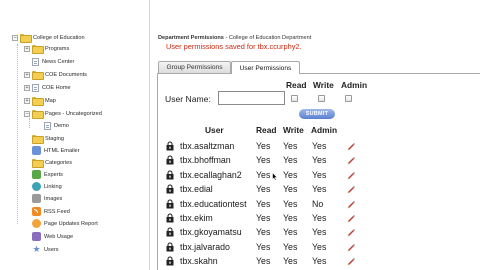  Describe the element at coordinates (58, 61) in the screenshot. I see `tree-item-label: News Center` at that location.